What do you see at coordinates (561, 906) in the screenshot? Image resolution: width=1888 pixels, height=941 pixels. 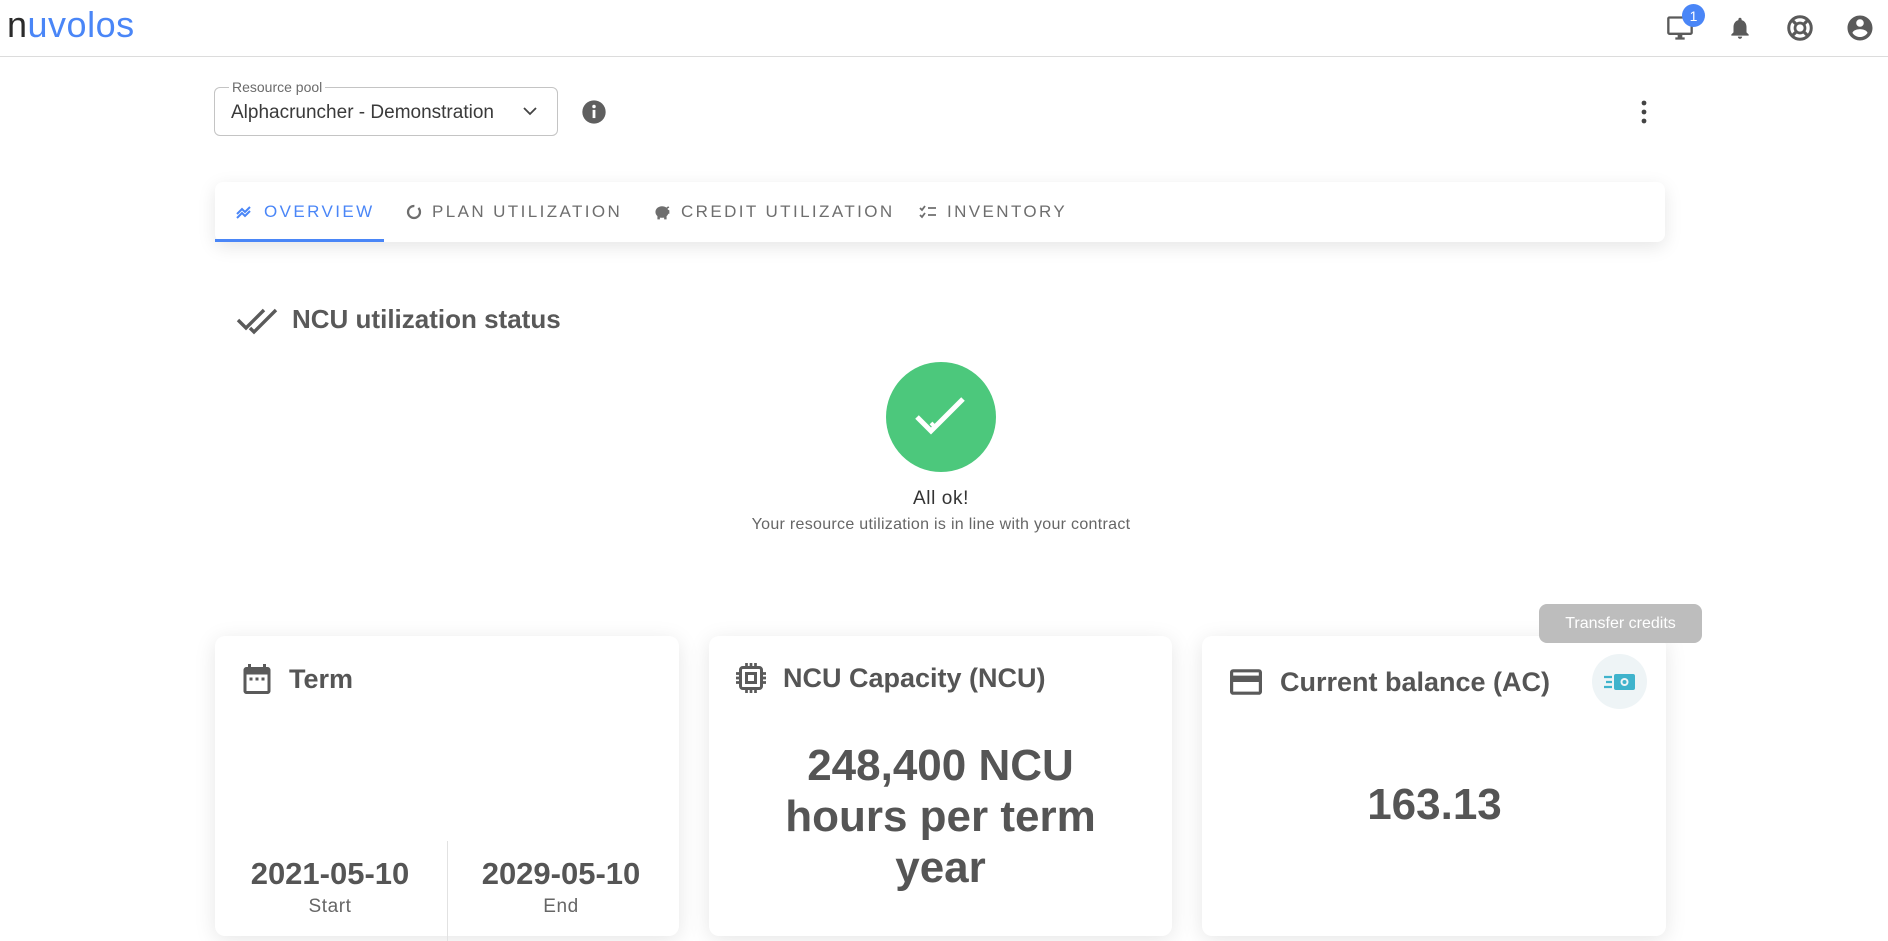 I see `term-end-label: End` at bounding box center [561, 906].